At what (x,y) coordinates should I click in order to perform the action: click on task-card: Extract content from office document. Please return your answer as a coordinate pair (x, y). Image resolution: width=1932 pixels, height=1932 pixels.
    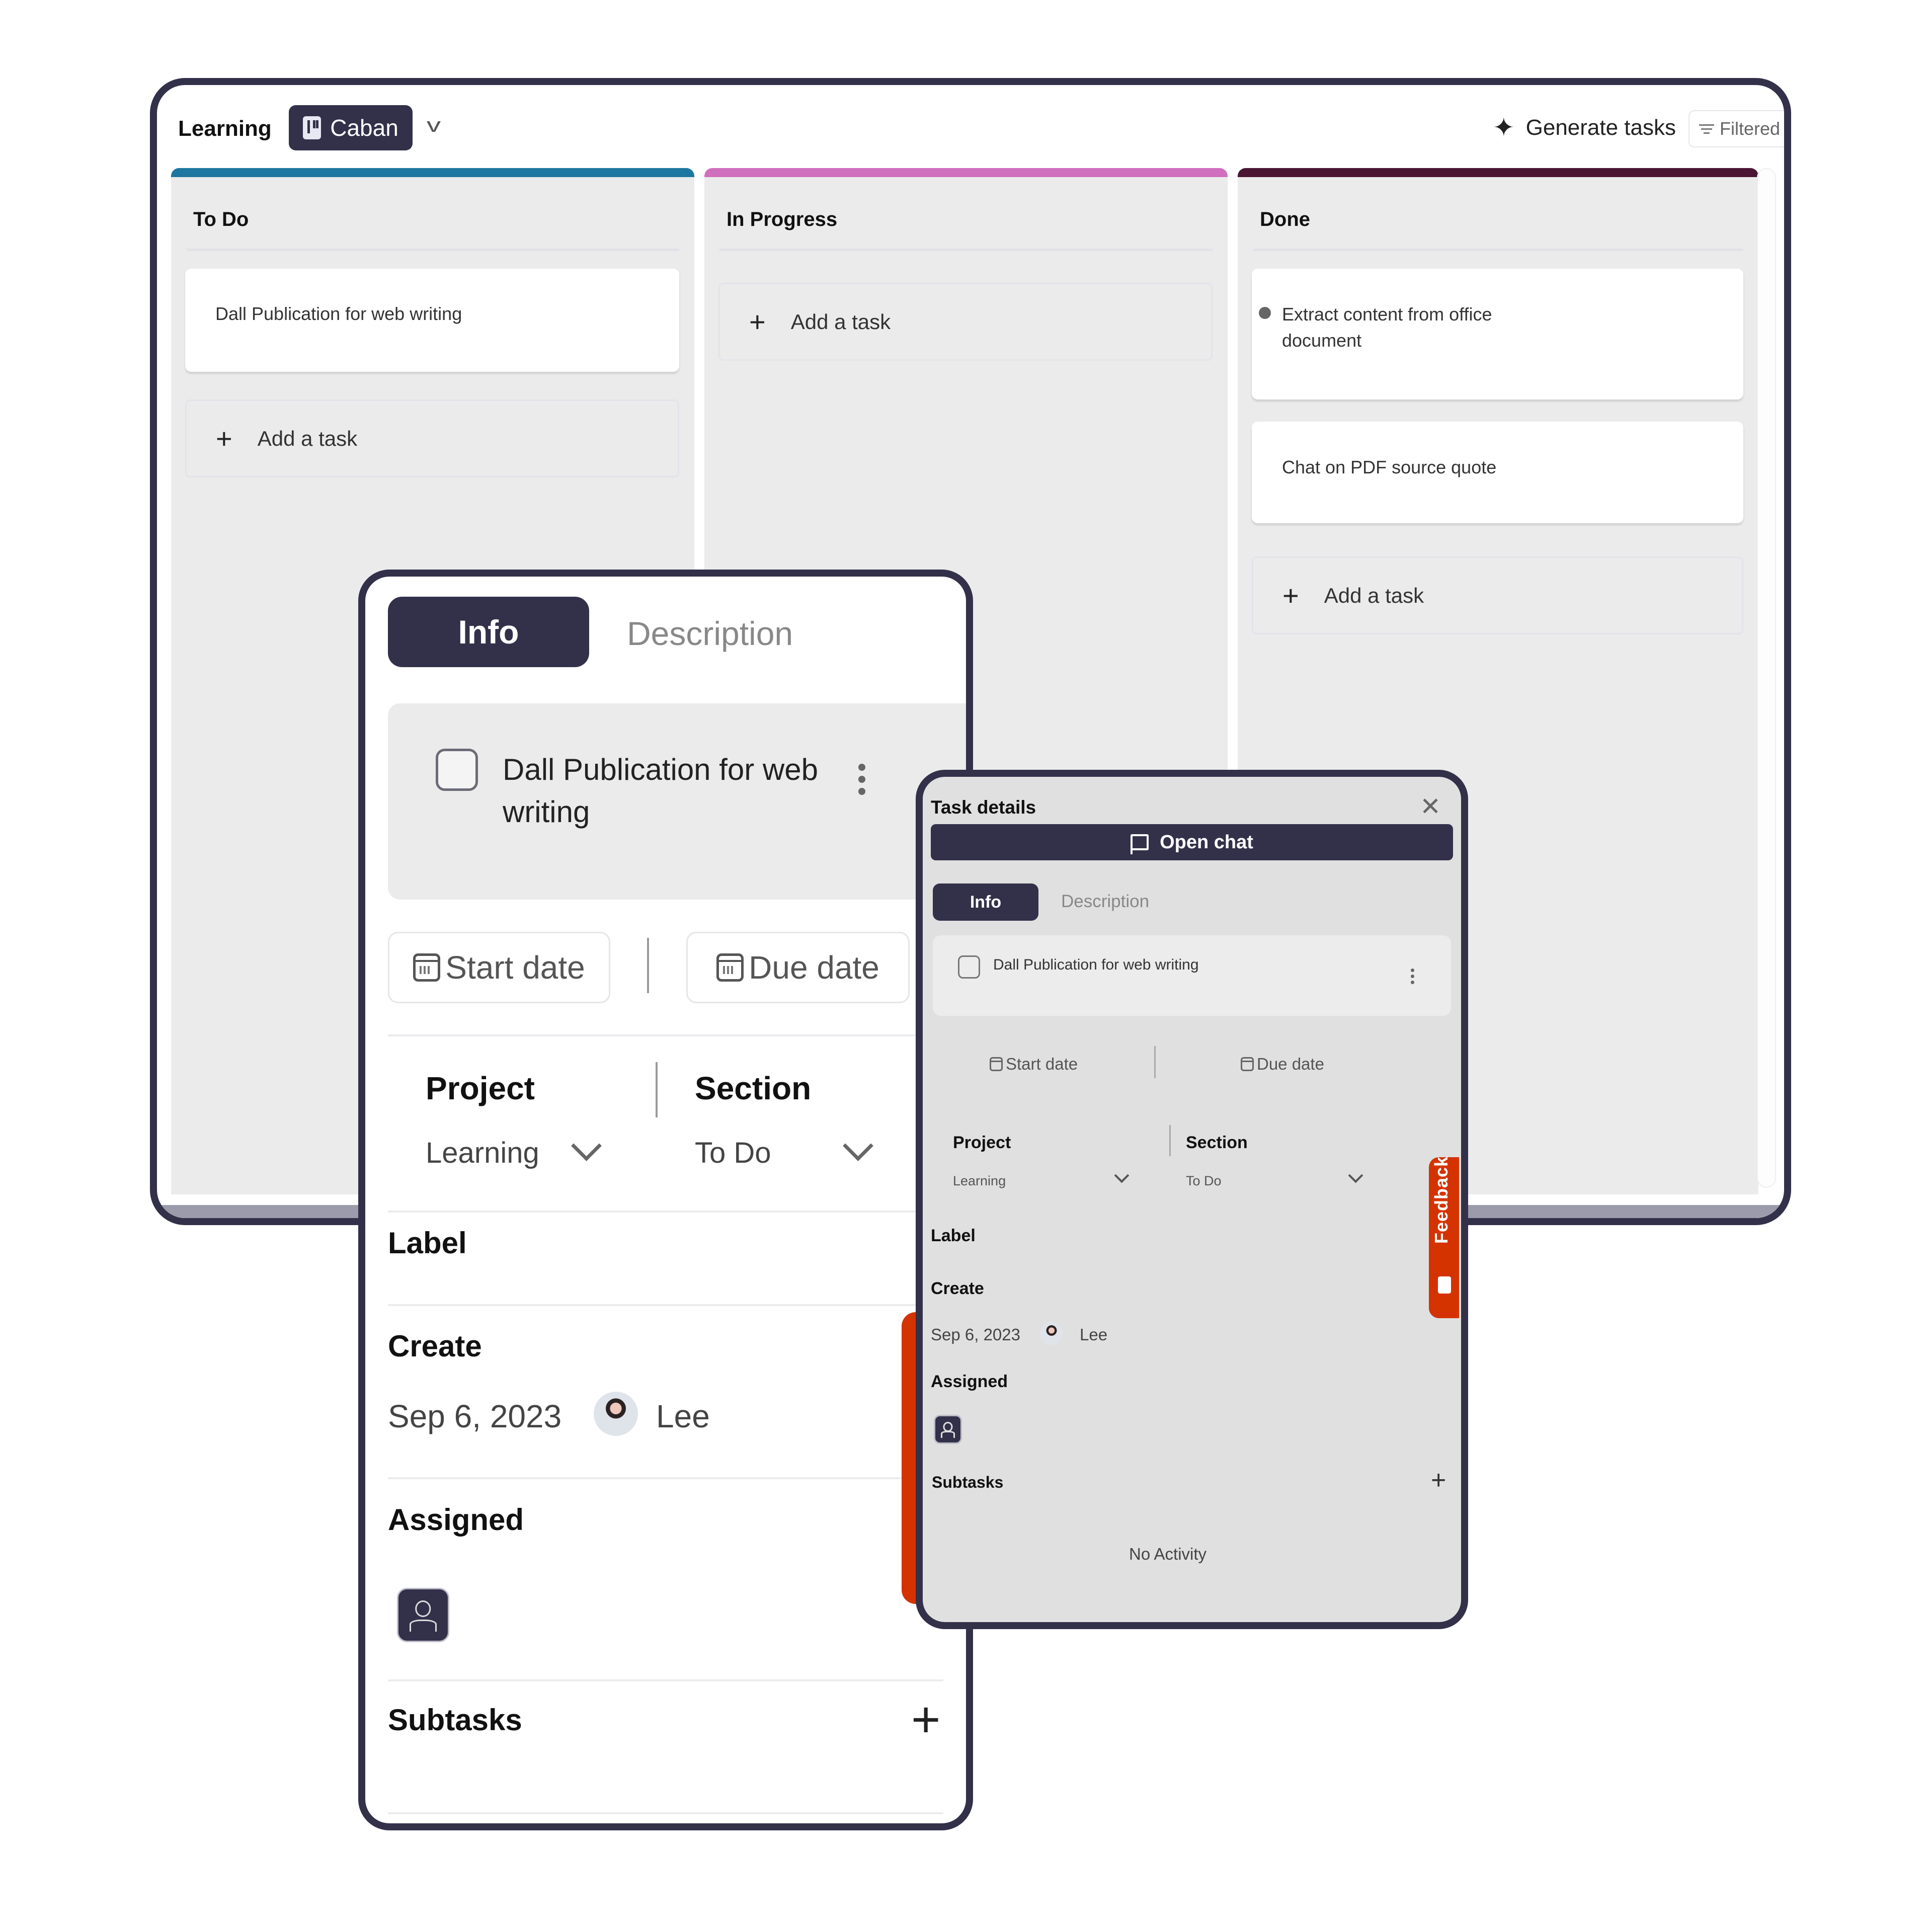
    Looking at the image, I should click on (1498, 334).